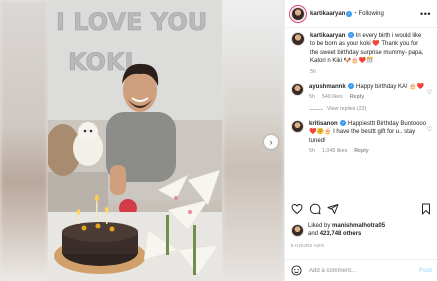  I want to click on header-username: kartikaaryan, so click(327, 14).